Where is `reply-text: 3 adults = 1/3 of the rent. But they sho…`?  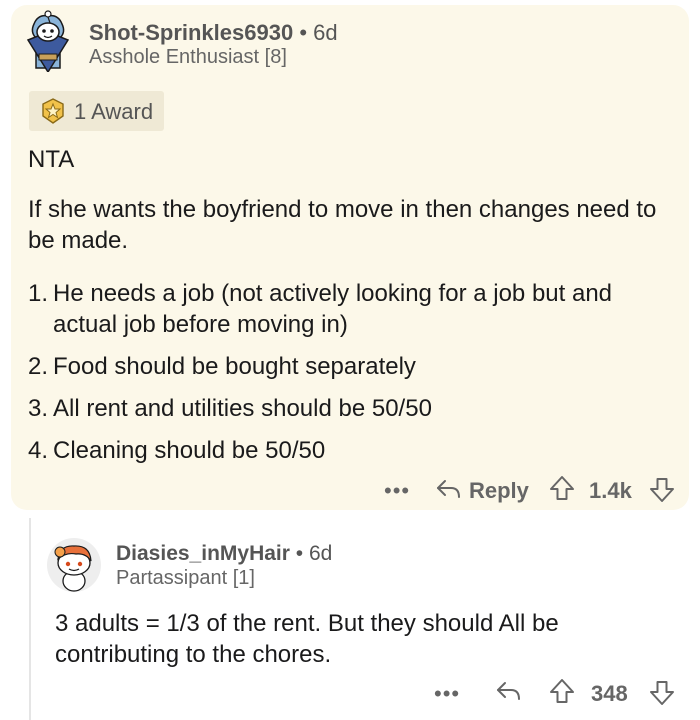 reply-text: 3 adults = 1/3 of the rent. But they sho… is located at coordinates (307, 639).